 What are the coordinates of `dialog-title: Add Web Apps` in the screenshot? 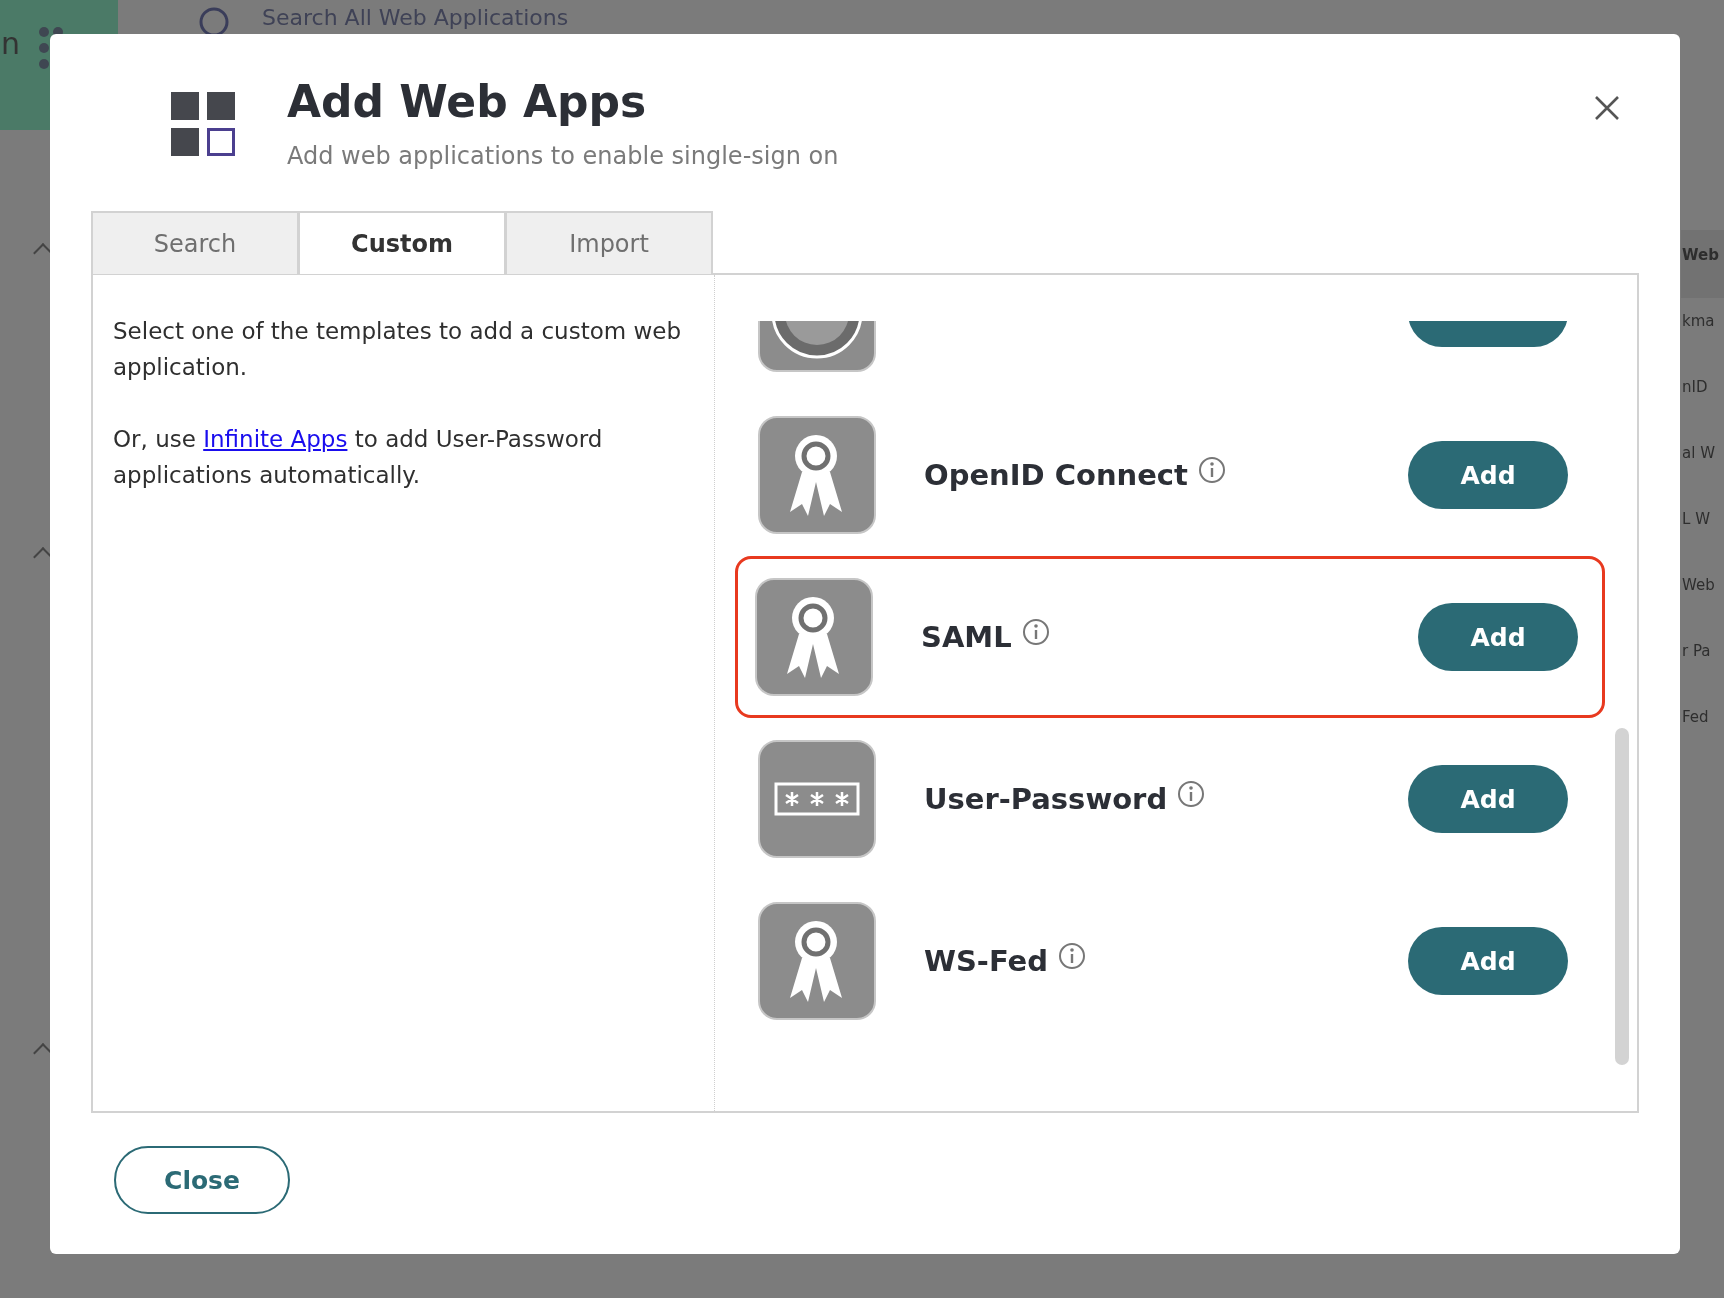 It's located at (467, 102).